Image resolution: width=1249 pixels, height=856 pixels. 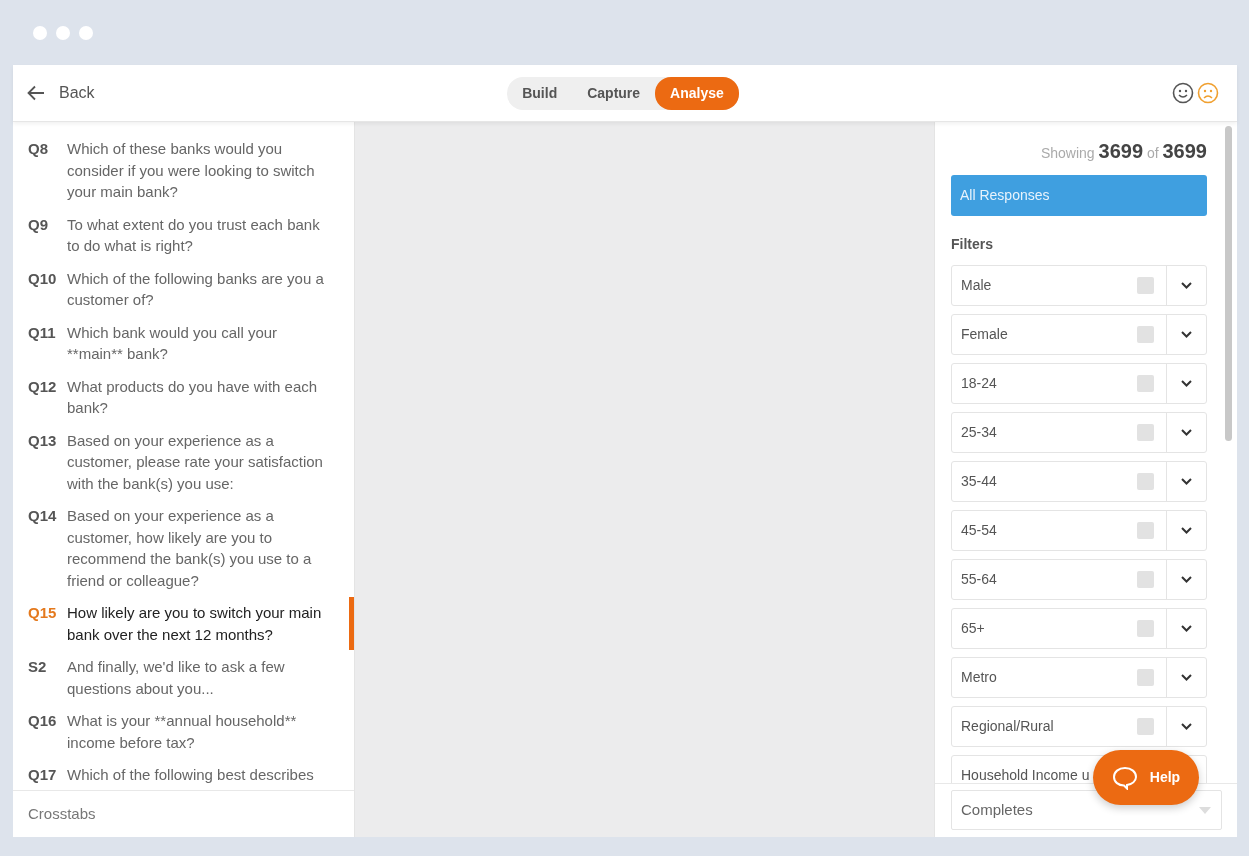 I want to click on question-item: Q12 What products do you have with each bank?, so click(x=183, y=397).